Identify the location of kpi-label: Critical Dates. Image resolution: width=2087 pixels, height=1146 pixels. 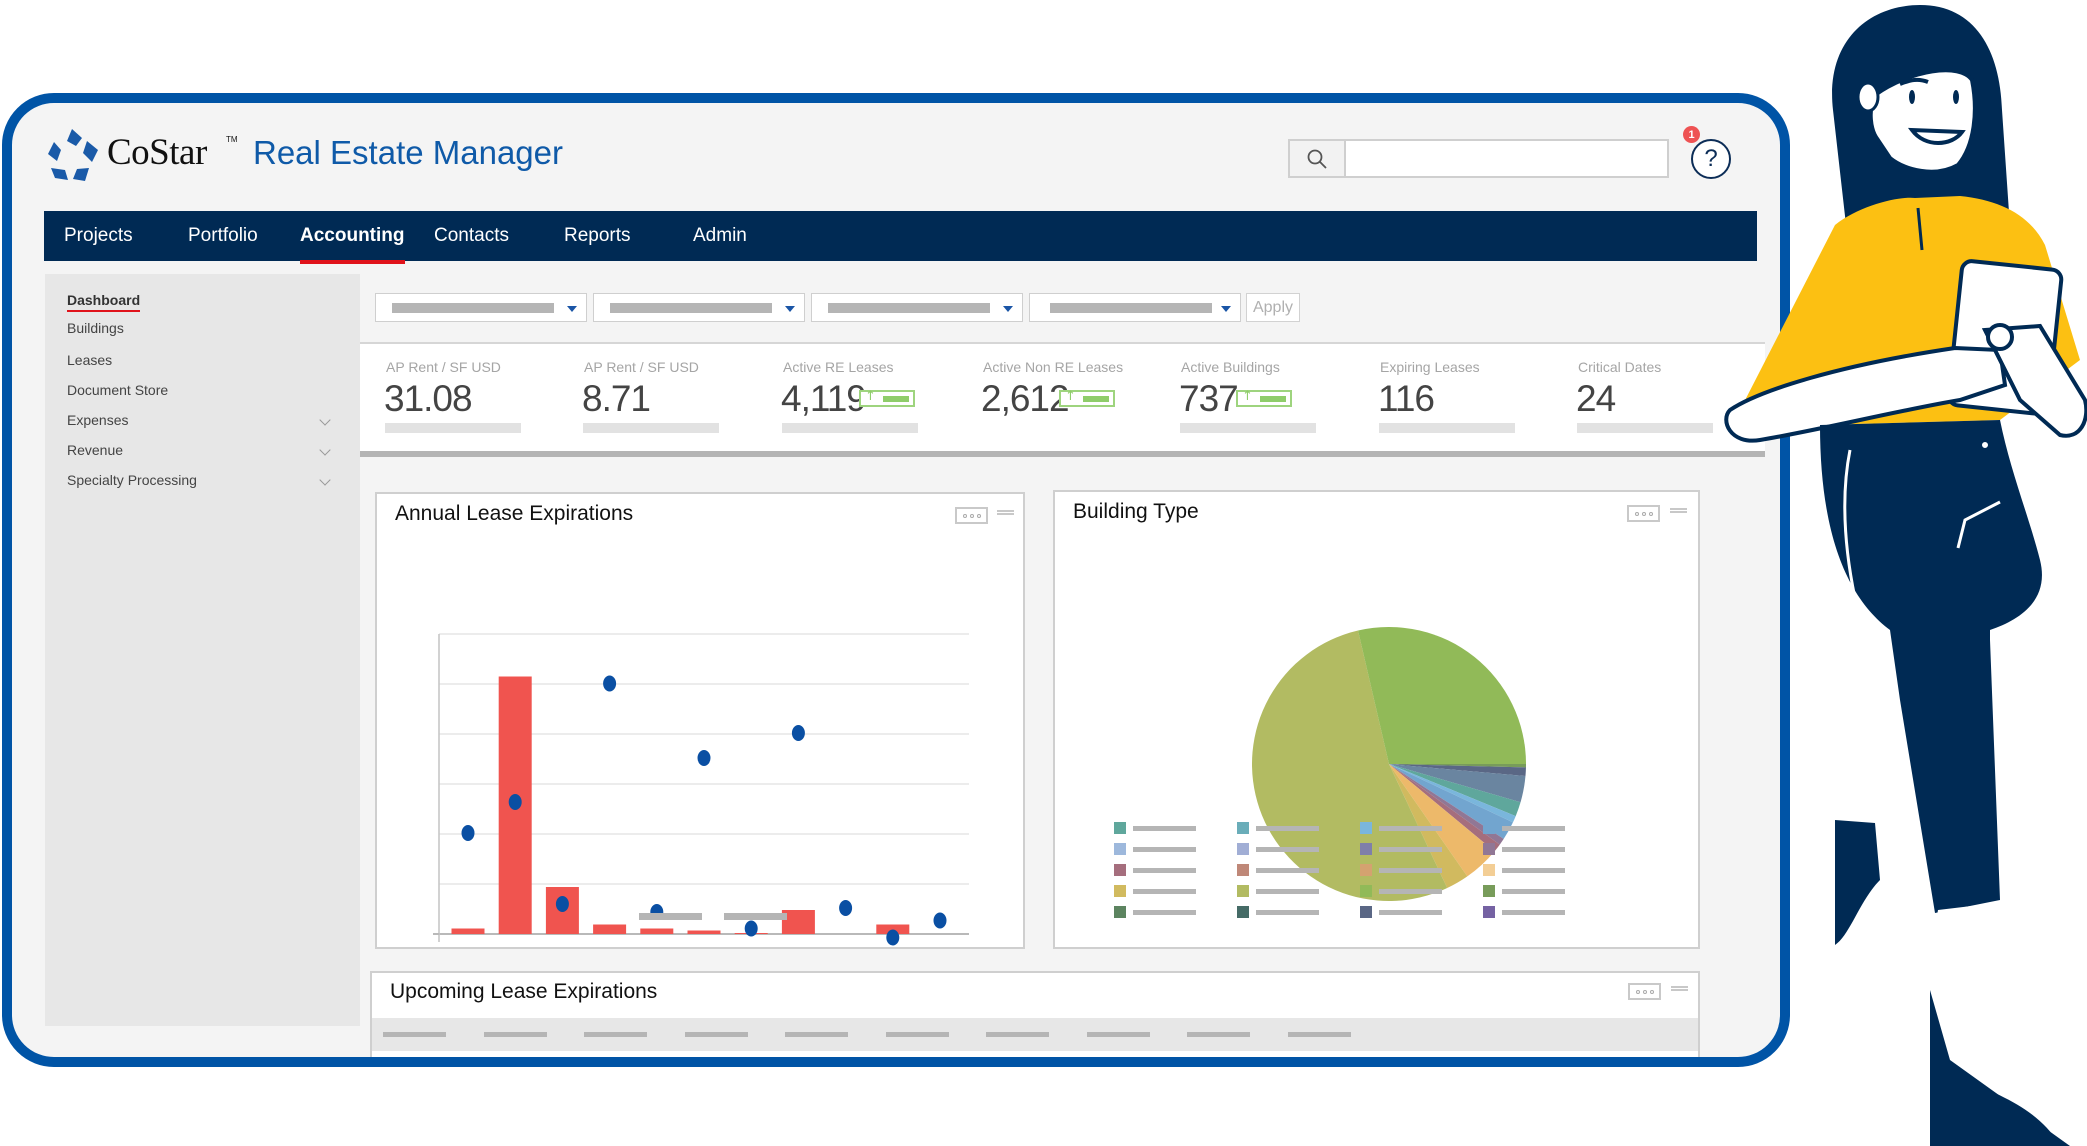
(1620, 367).